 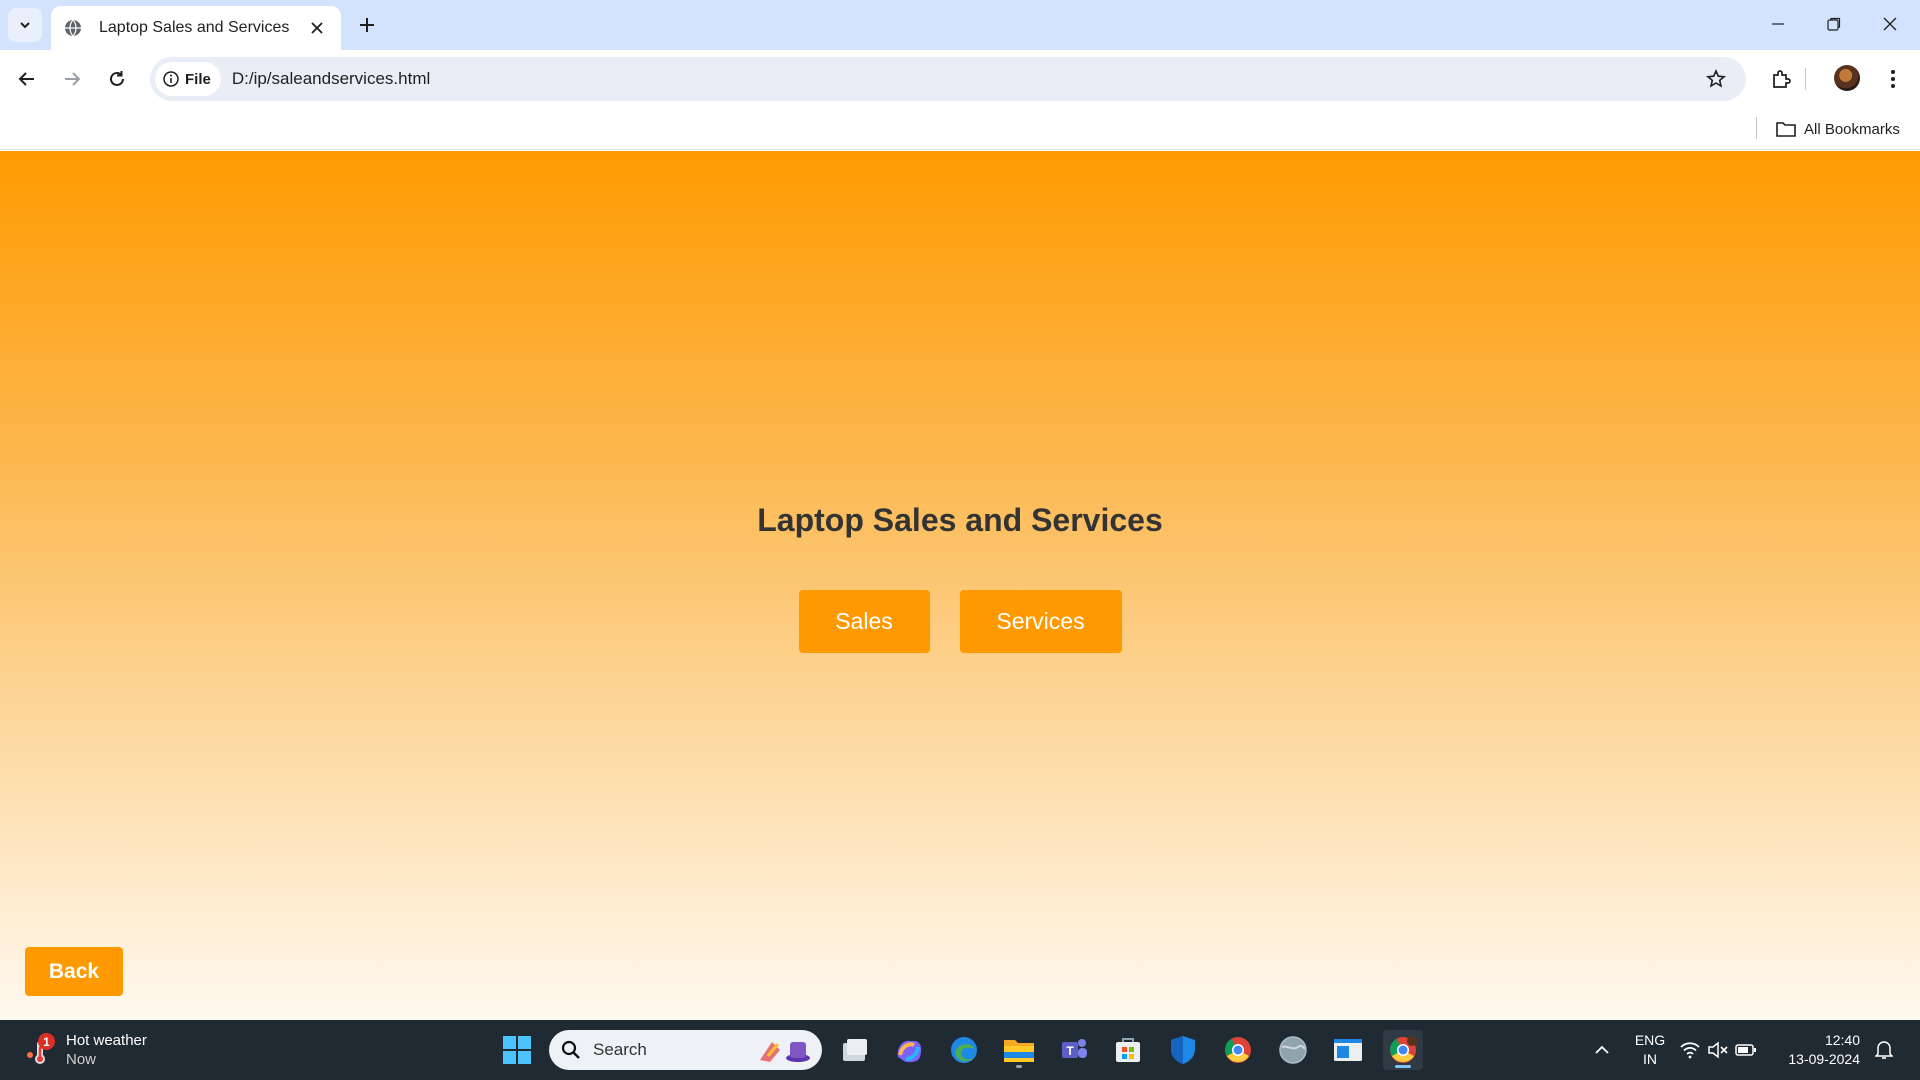 What do you see at coordinates (1650, 1040) in the screenshot?
I see `language-code: ENG` at bounding box center [1650, 1040].